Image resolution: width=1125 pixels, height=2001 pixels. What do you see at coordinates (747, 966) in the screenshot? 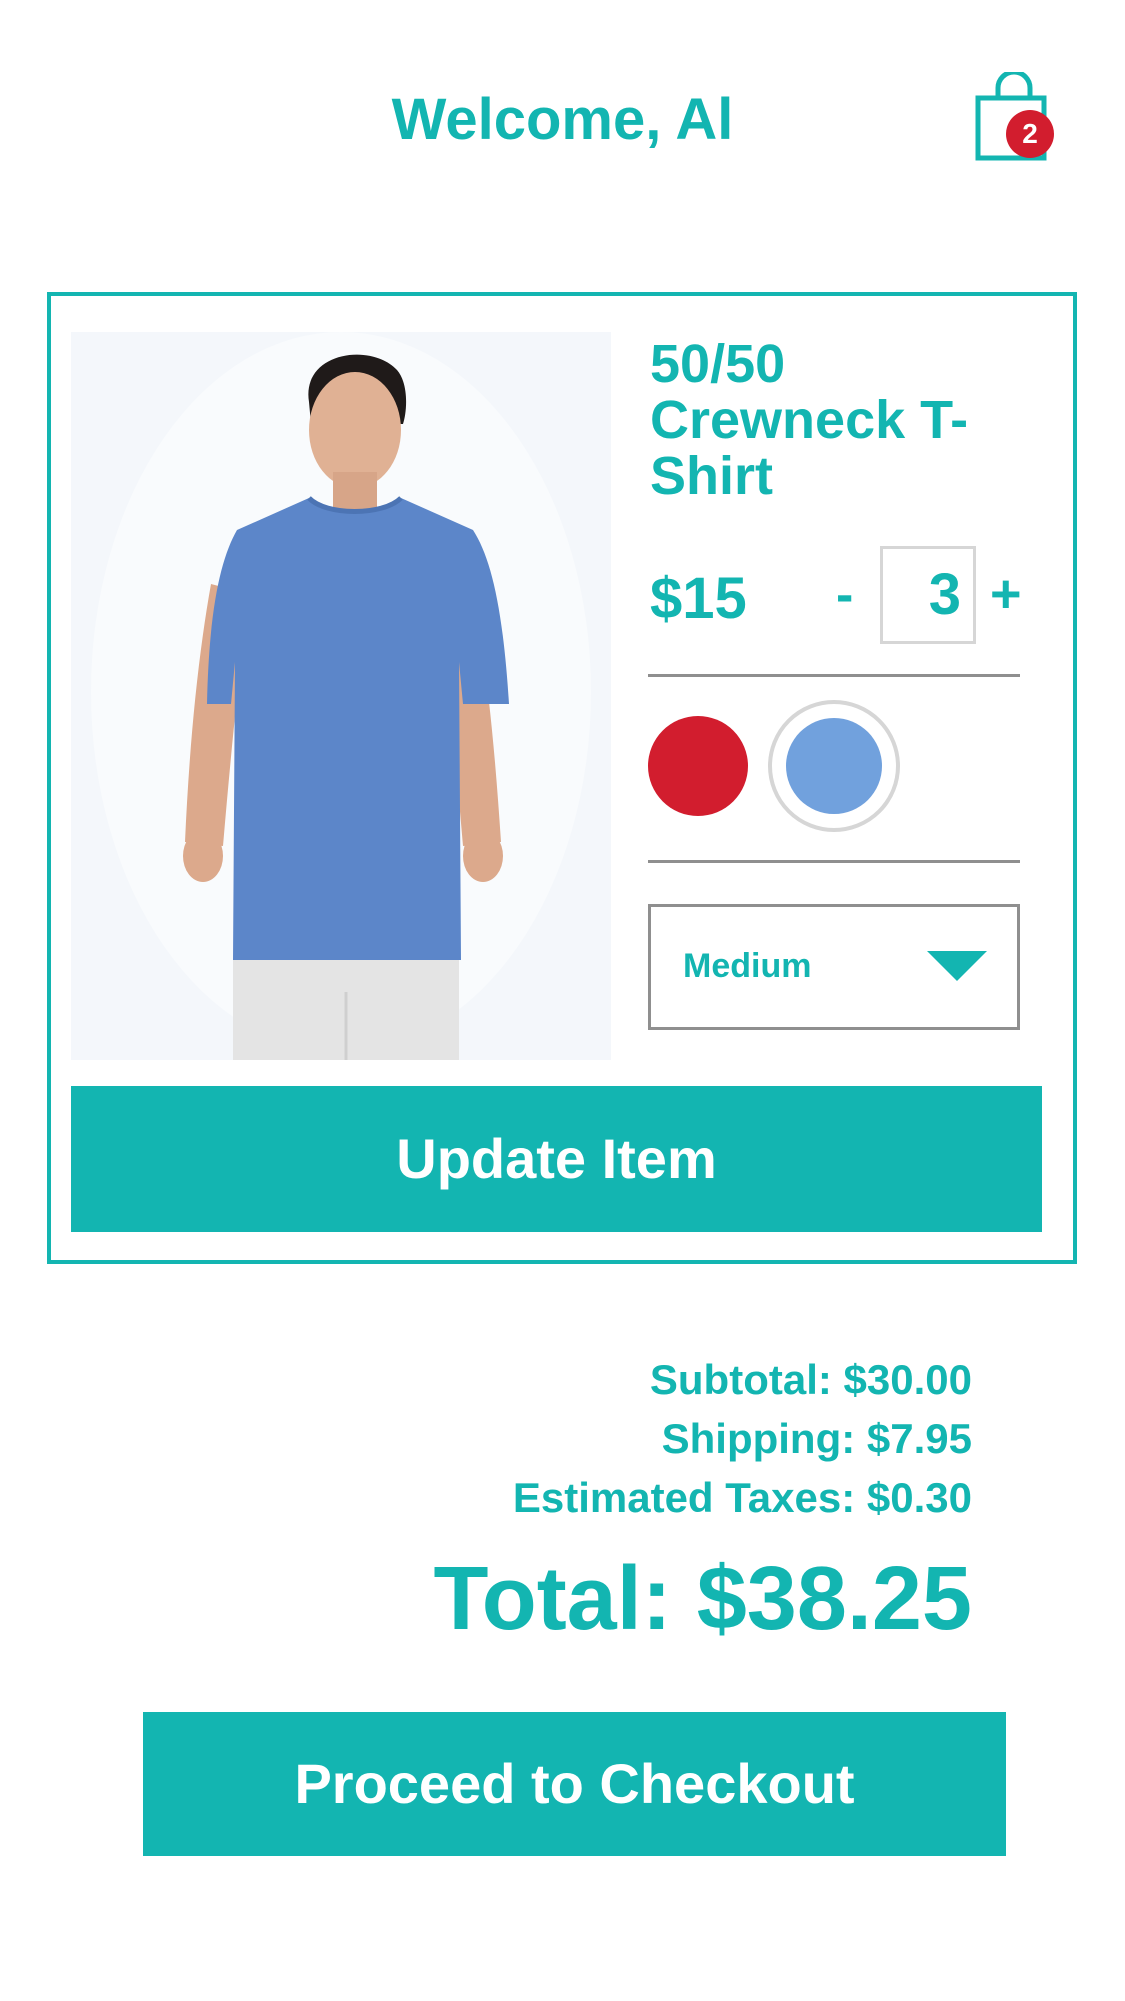
I see `size-select-value: Medium` at bounding box center [747, 966].